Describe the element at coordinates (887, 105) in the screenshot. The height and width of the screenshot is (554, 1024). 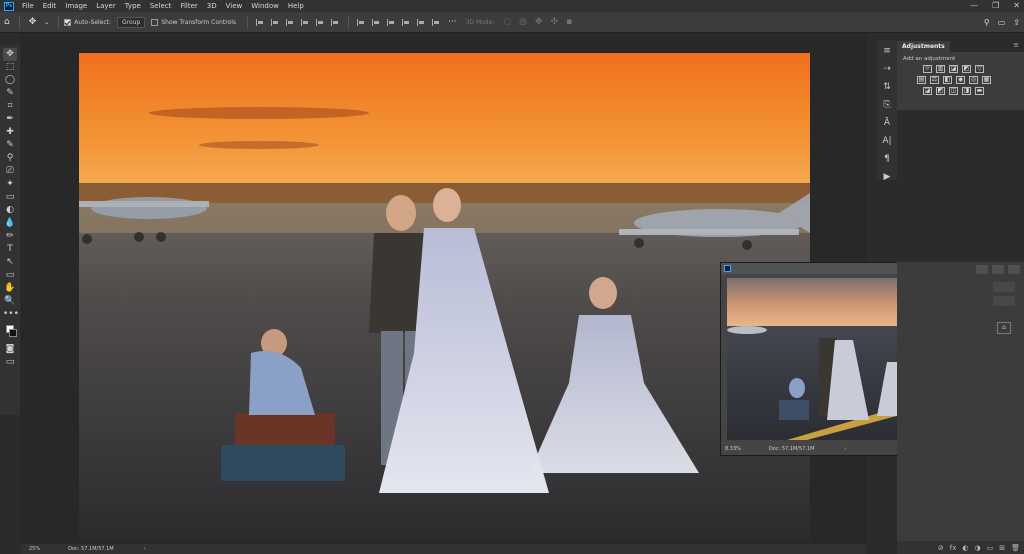
I see `brushes-icon: ⎘` at that location.